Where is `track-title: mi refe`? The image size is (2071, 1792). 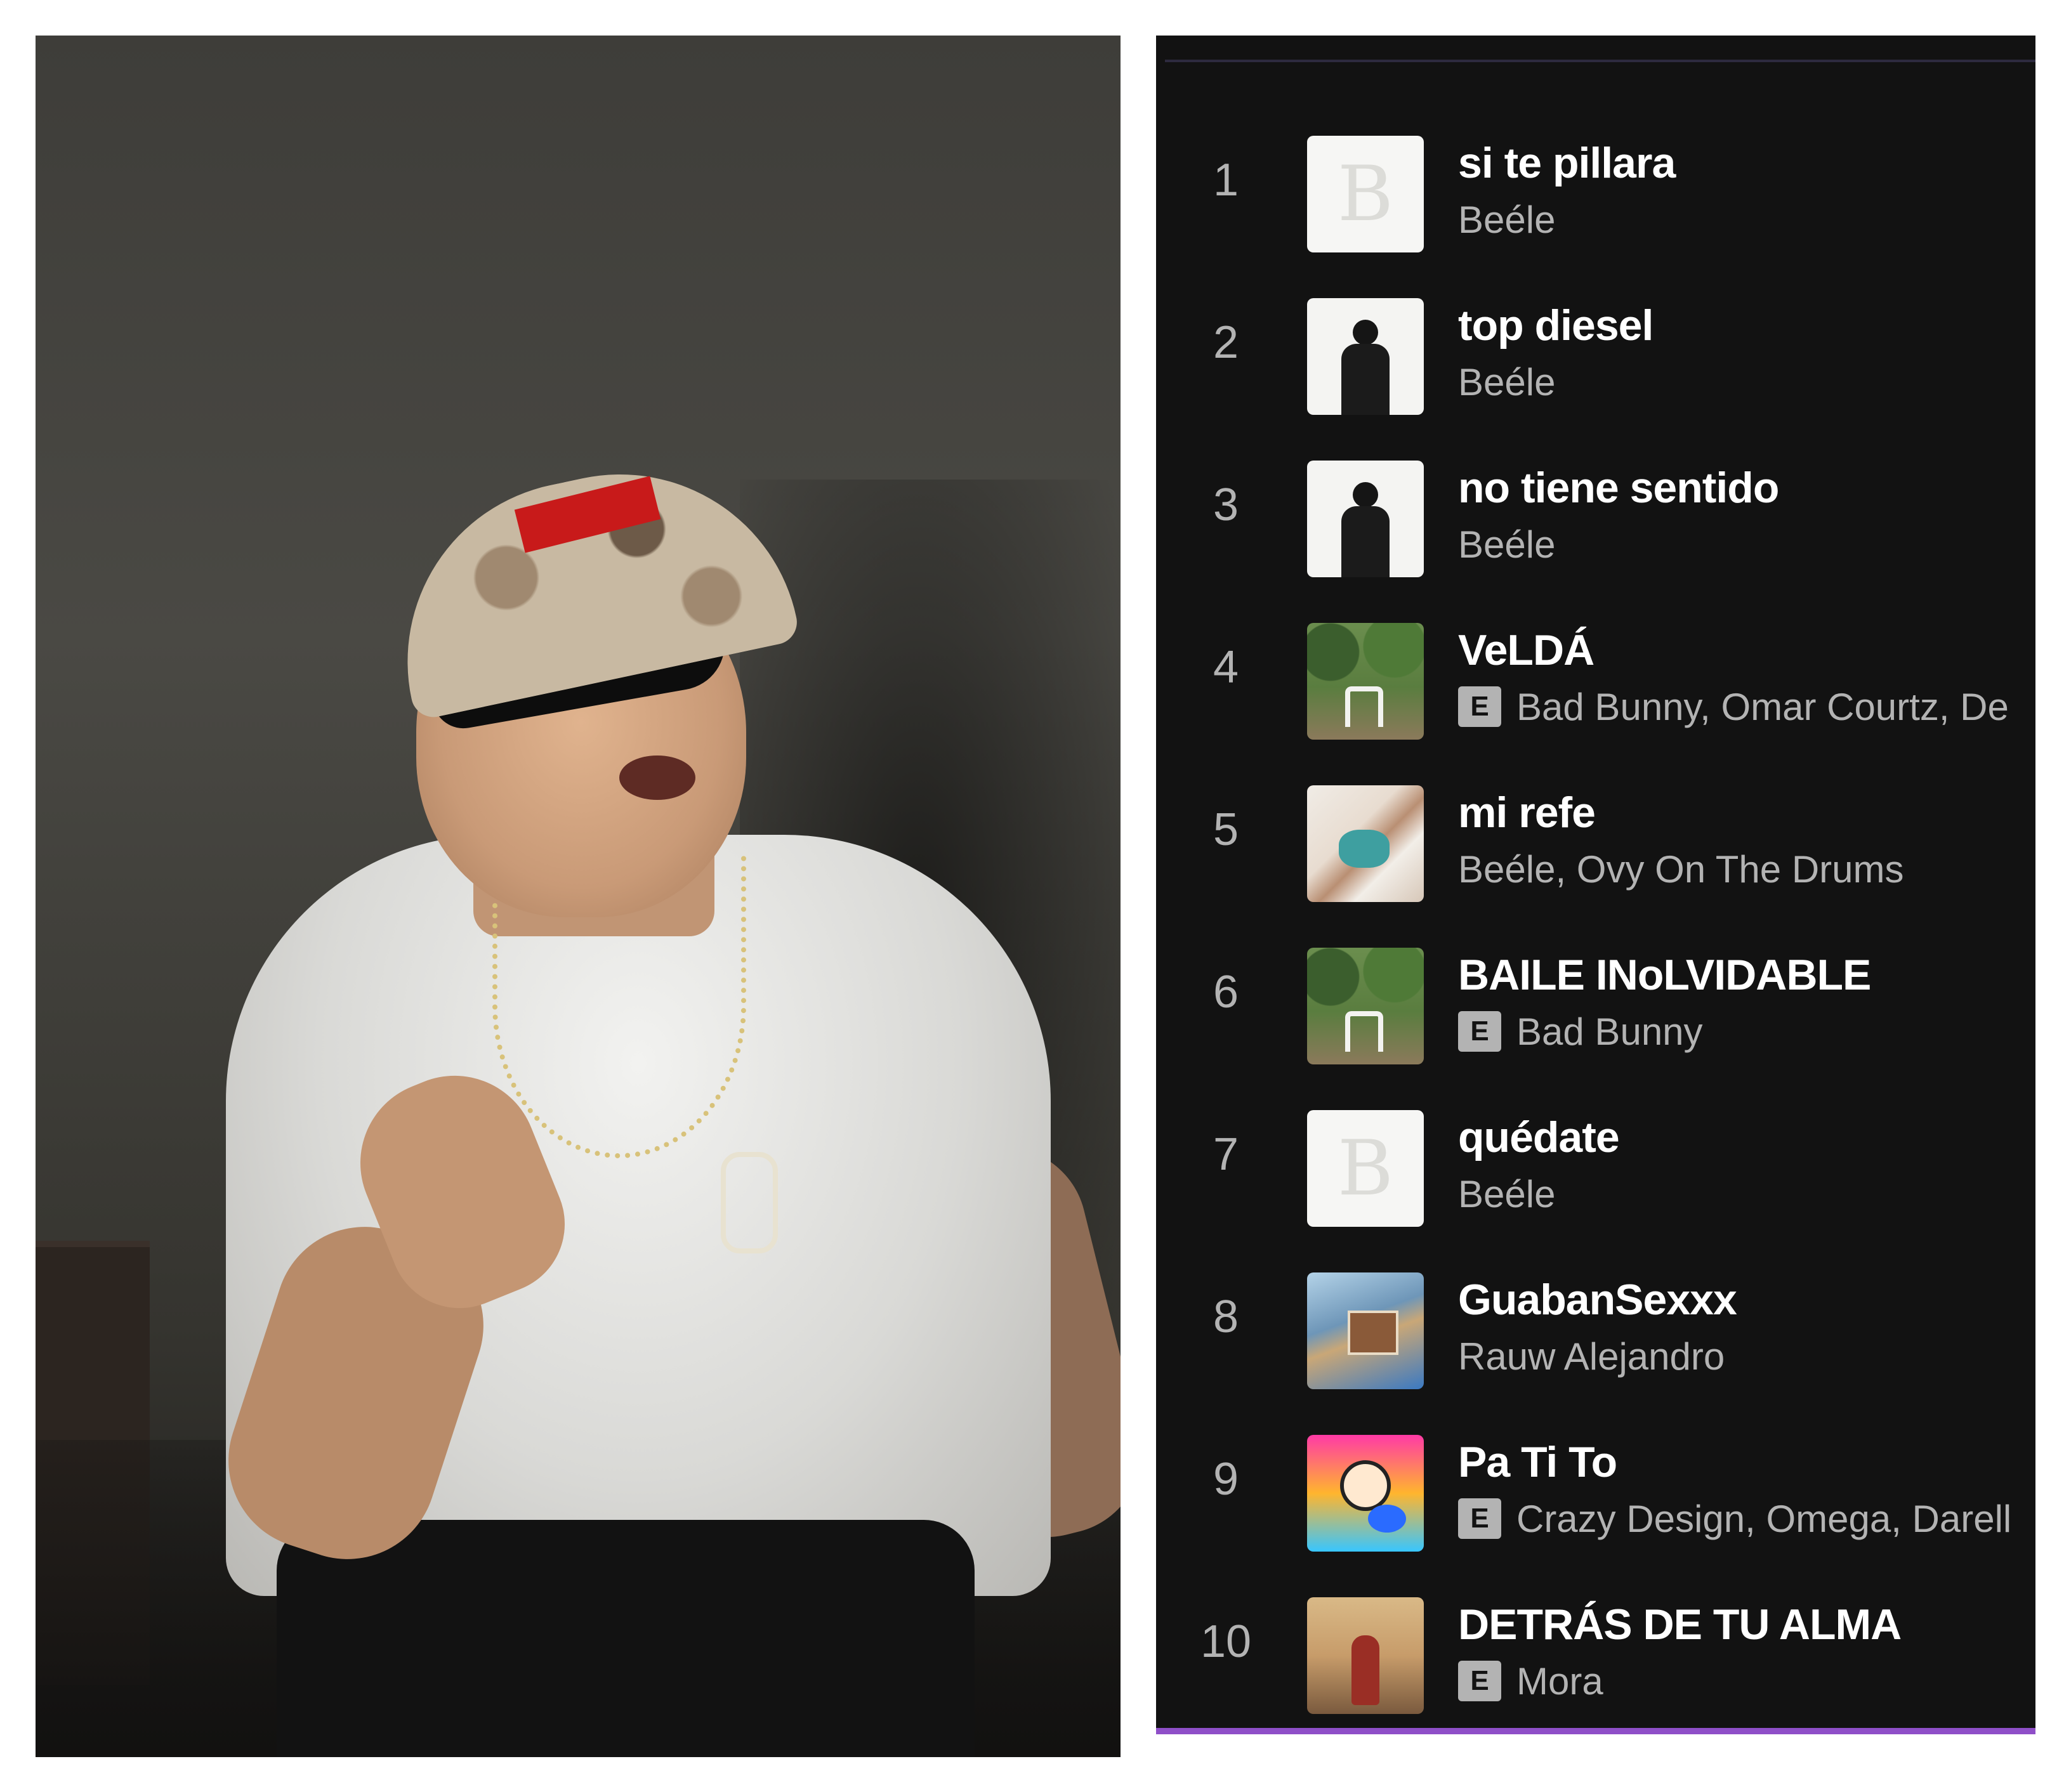
track-title: mi refe is located at coordinates (1527, 812).